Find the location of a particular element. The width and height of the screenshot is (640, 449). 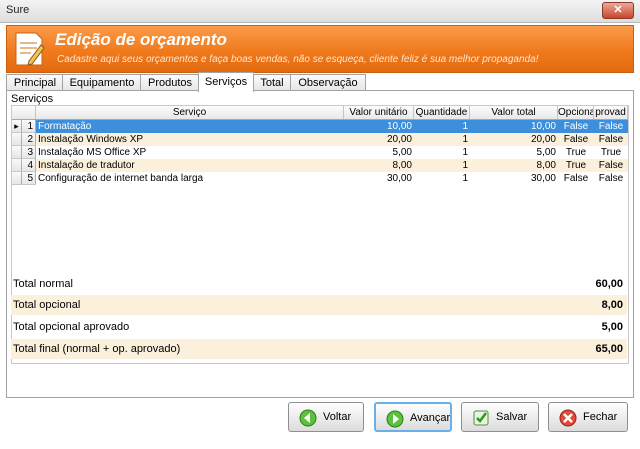

avancar-button: Avançar is located at coordinates (413, 417).